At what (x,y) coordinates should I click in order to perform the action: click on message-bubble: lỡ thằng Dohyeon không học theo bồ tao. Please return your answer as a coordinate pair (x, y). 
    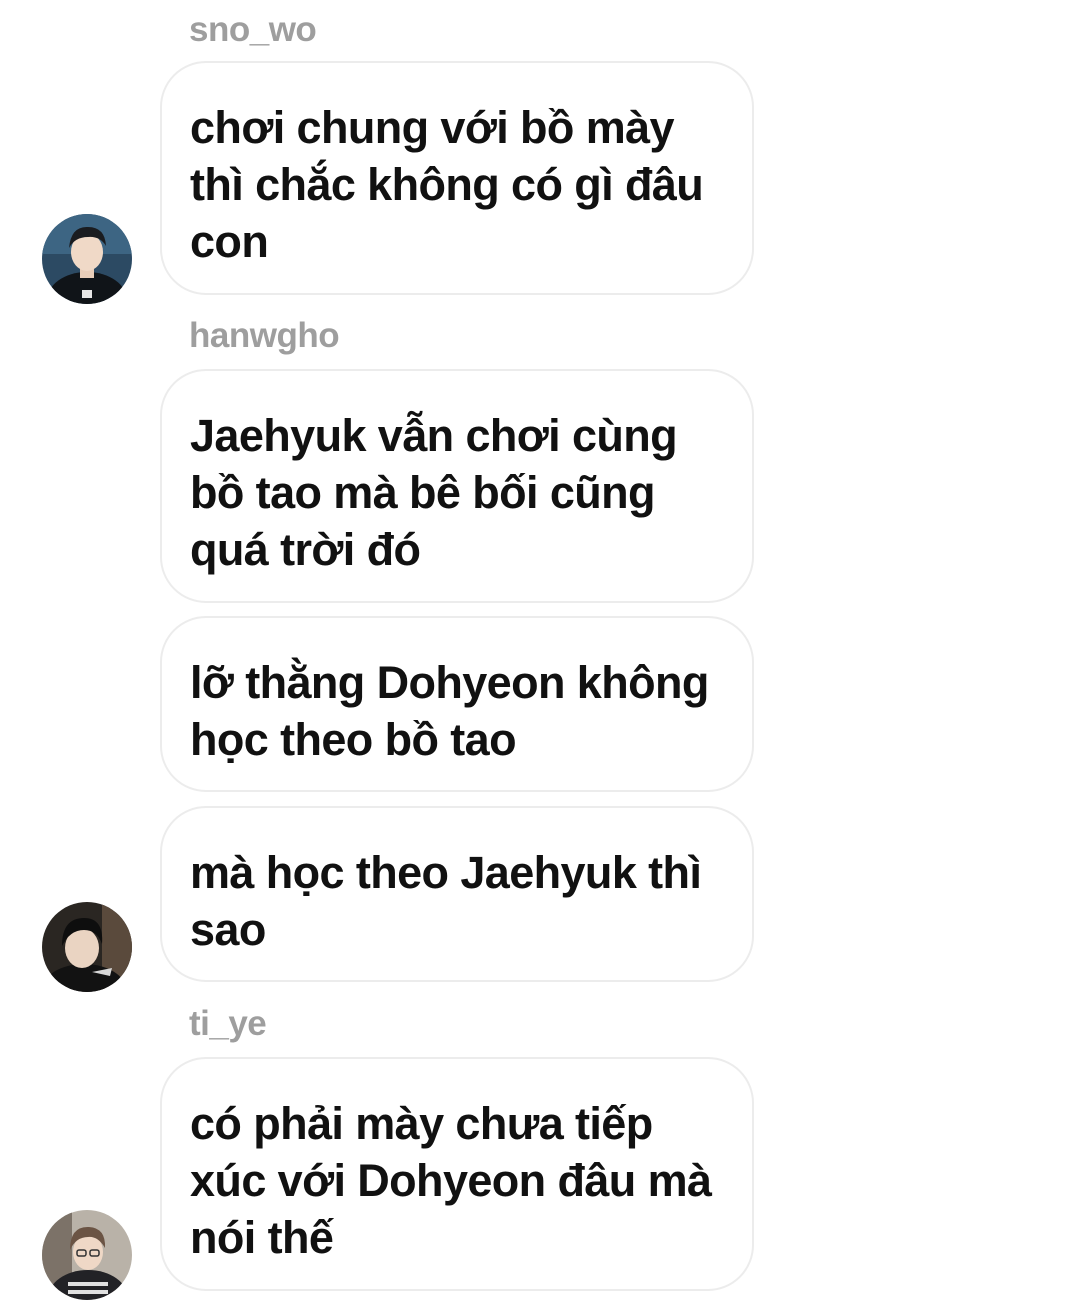
    Looking at the image, I should click on (457, 704).